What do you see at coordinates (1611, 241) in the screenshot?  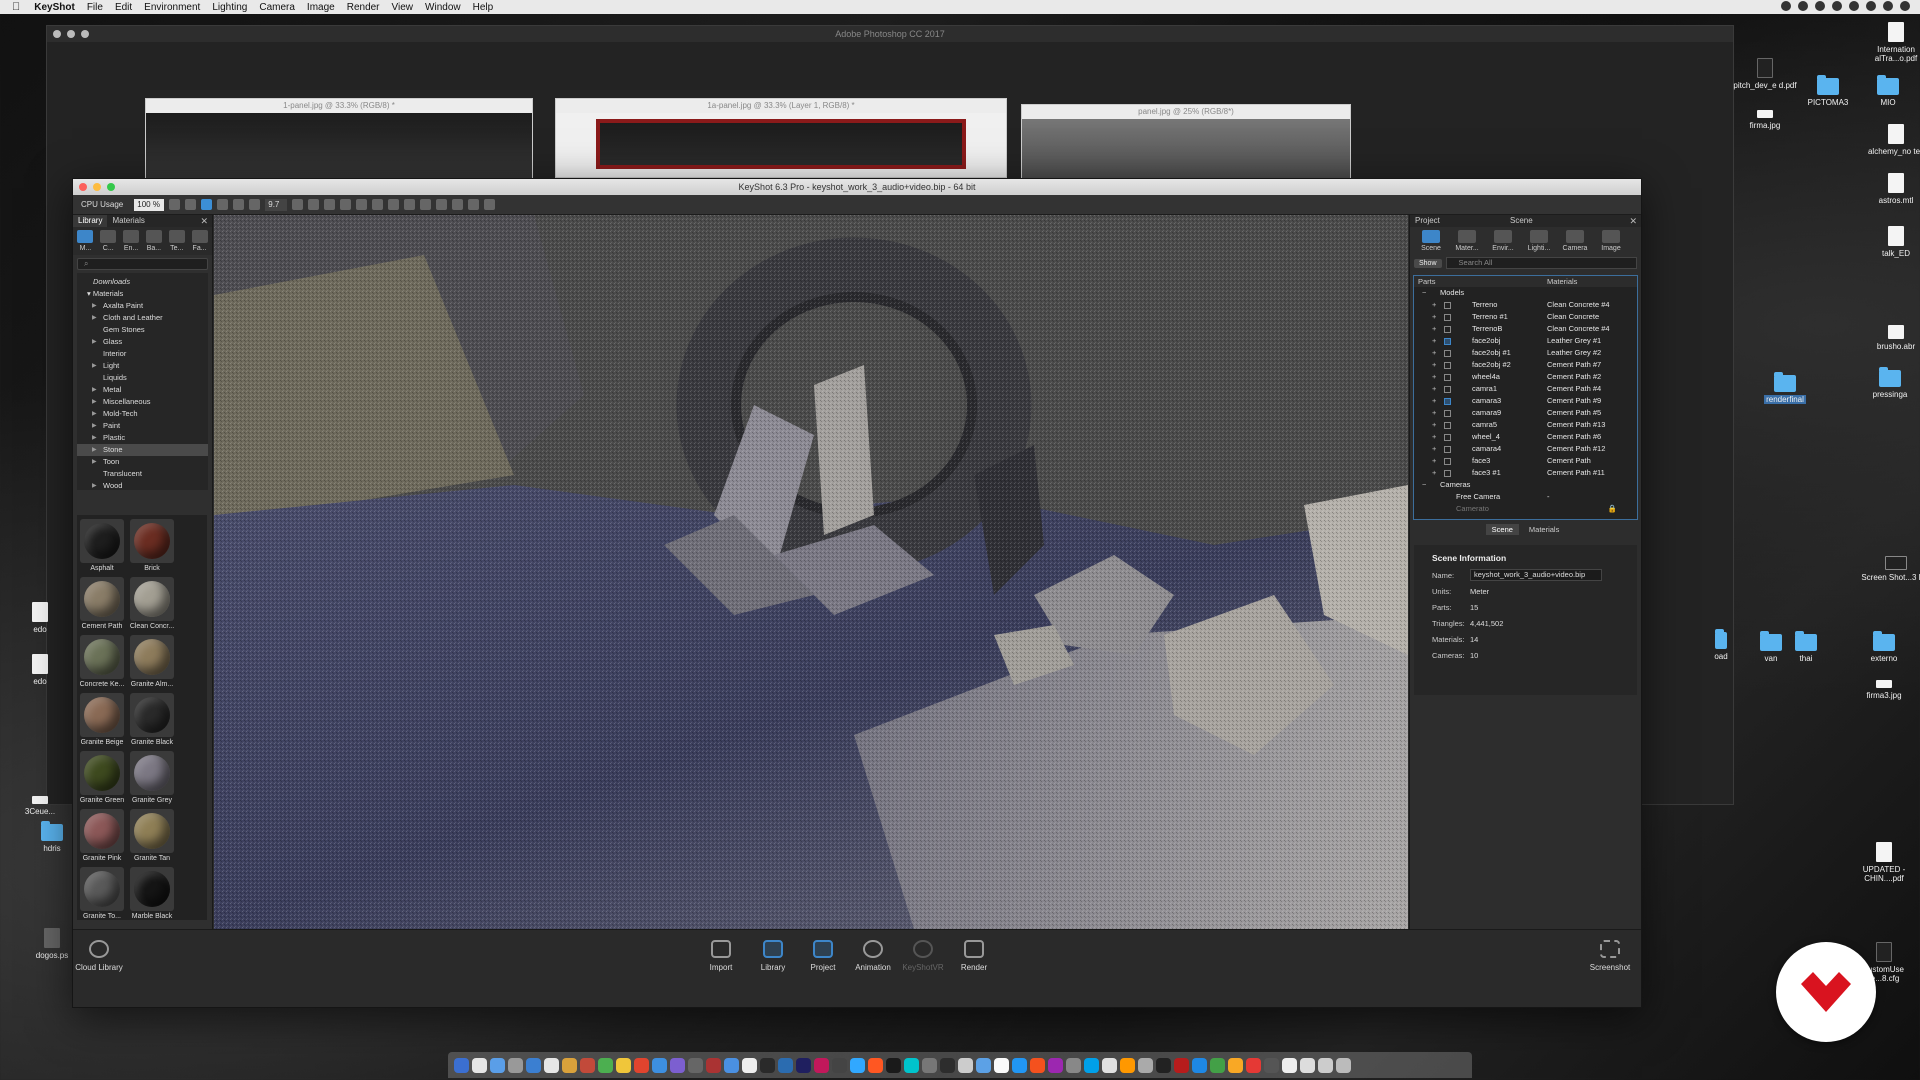 I see `tab-image: Image` at bounding box center [1611, 241].